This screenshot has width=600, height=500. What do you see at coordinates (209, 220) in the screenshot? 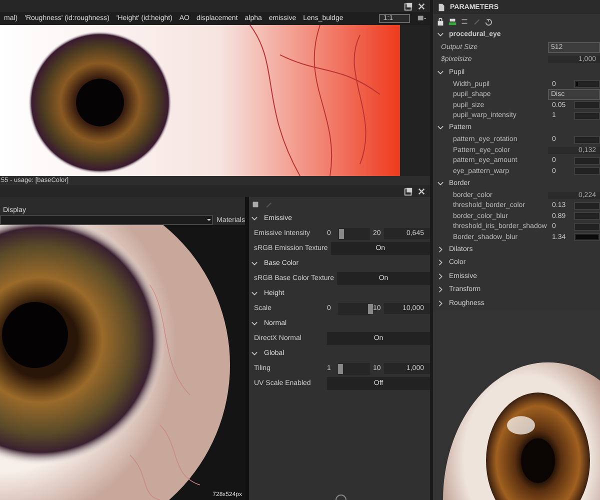
I see `caret-icon` at bounding box center [209, 220].